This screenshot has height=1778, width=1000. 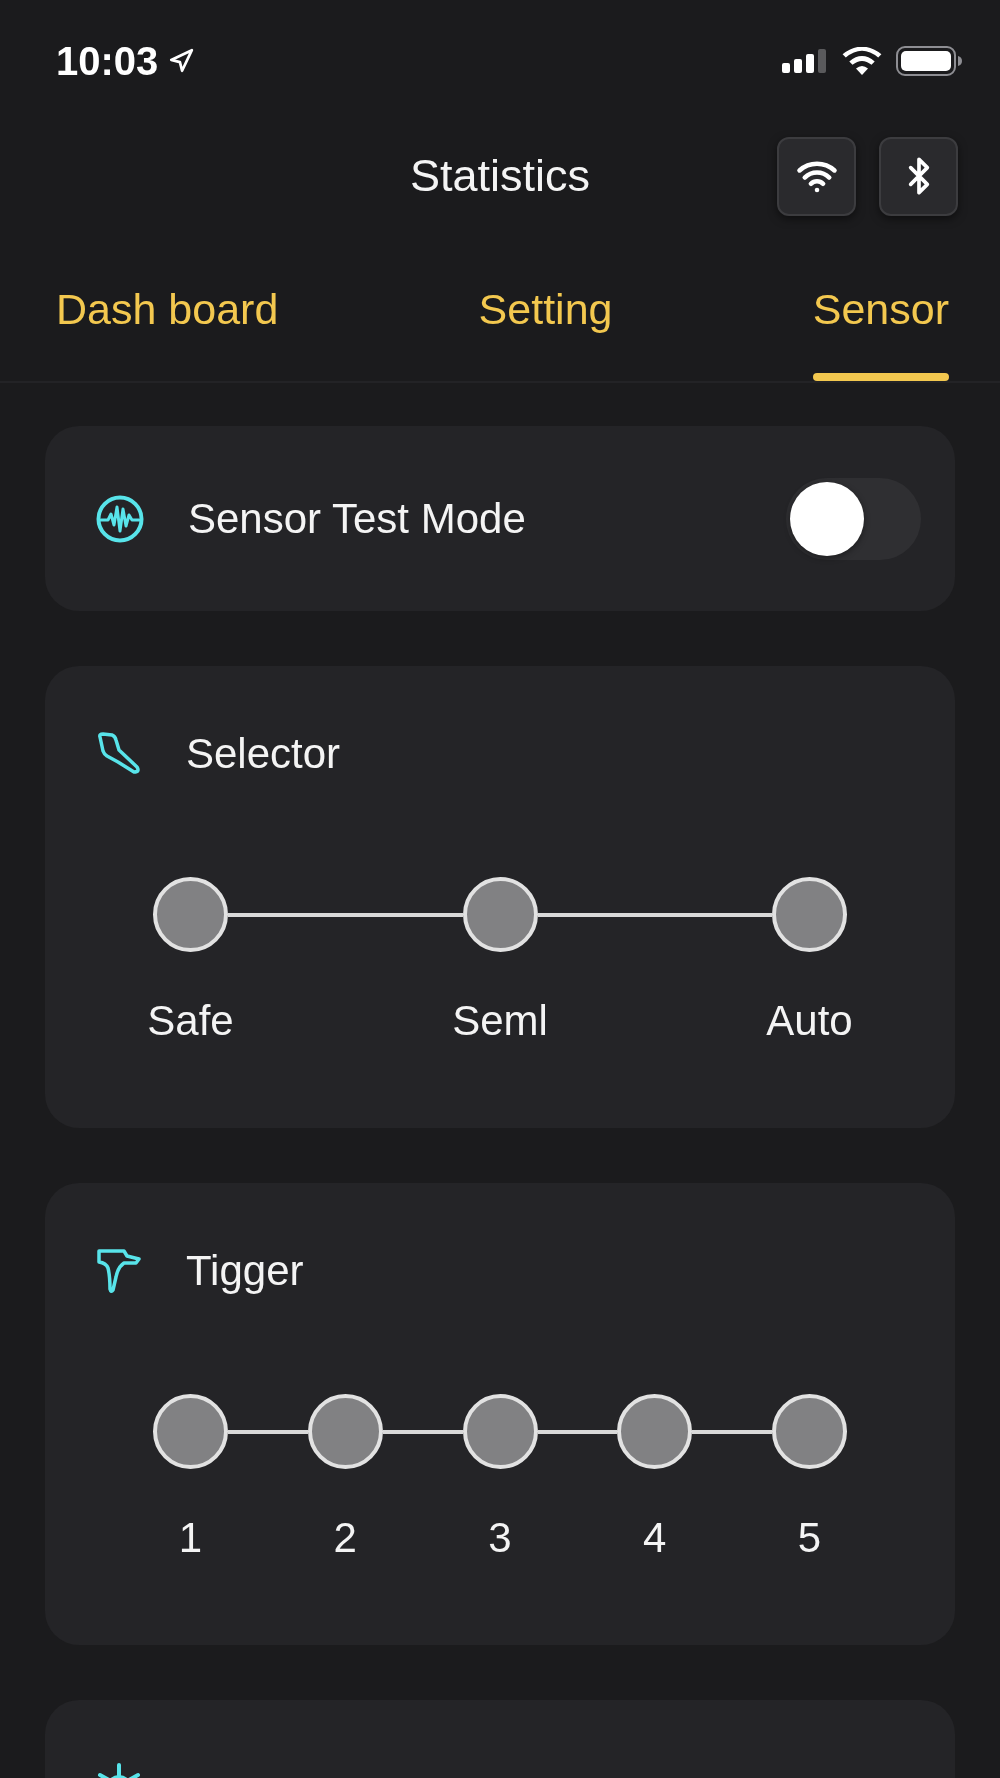 What do you see at coordinates (107, 61) in the screenshot?
I see `status-time: 10:03` at bounding box center [107, 61].